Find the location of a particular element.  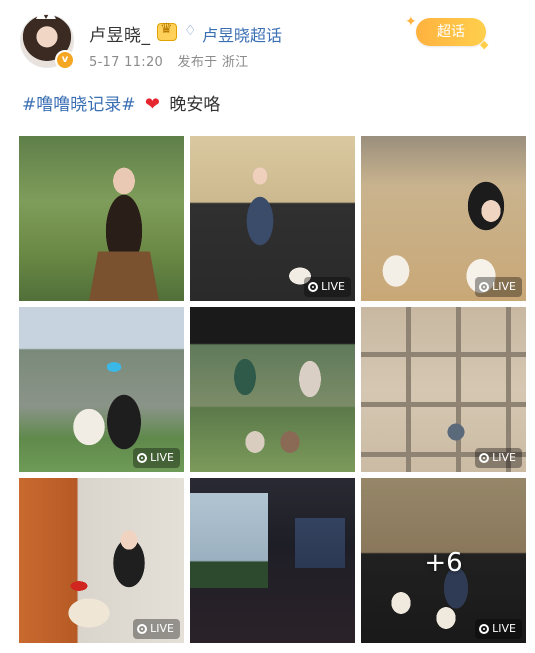

photo-cell-3: LIVE is located at coordinates (443, 218).